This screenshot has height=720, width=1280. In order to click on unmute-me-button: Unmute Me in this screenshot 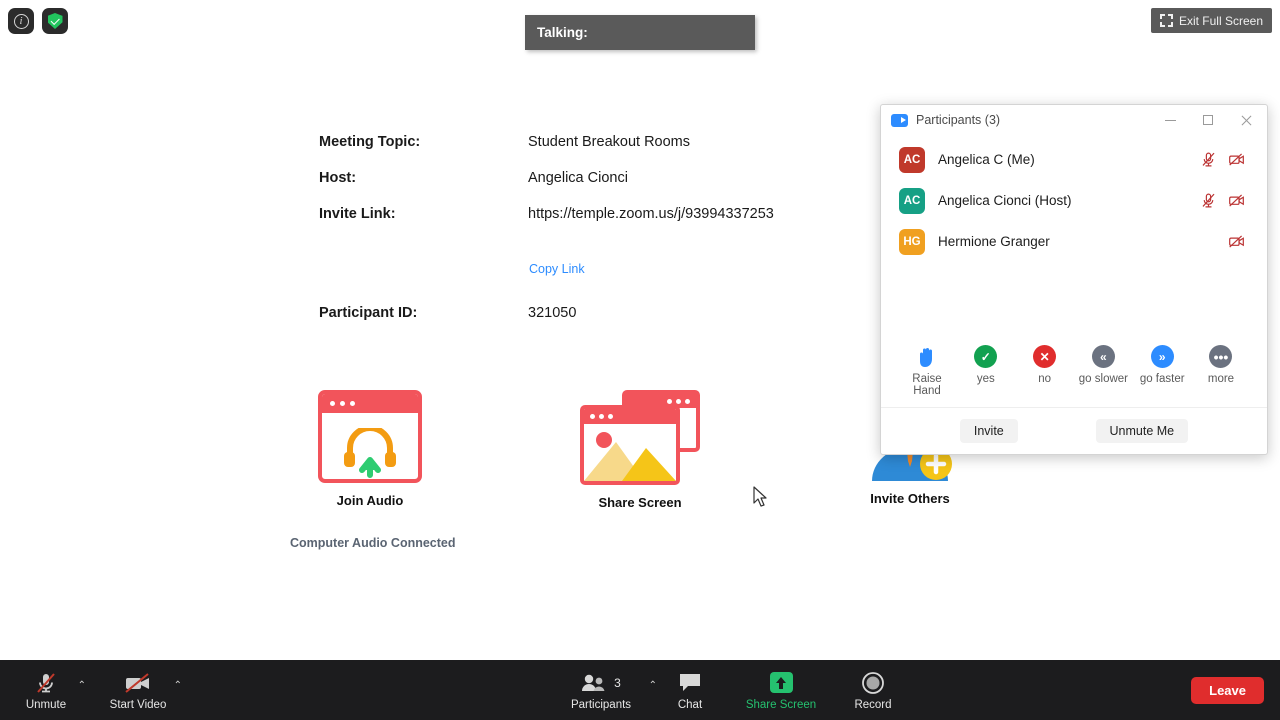, I will do `click(1142, 431)`.